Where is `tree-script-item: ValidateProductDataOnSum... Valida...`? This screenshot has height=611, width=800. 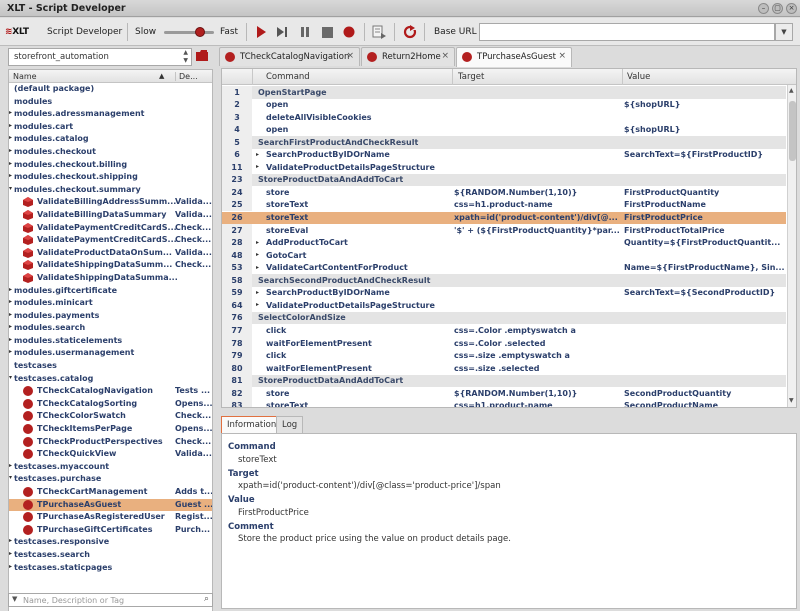 tree-script-item: ValidateProductDataOnSum... Valida... is located at coordinates (110, 253).